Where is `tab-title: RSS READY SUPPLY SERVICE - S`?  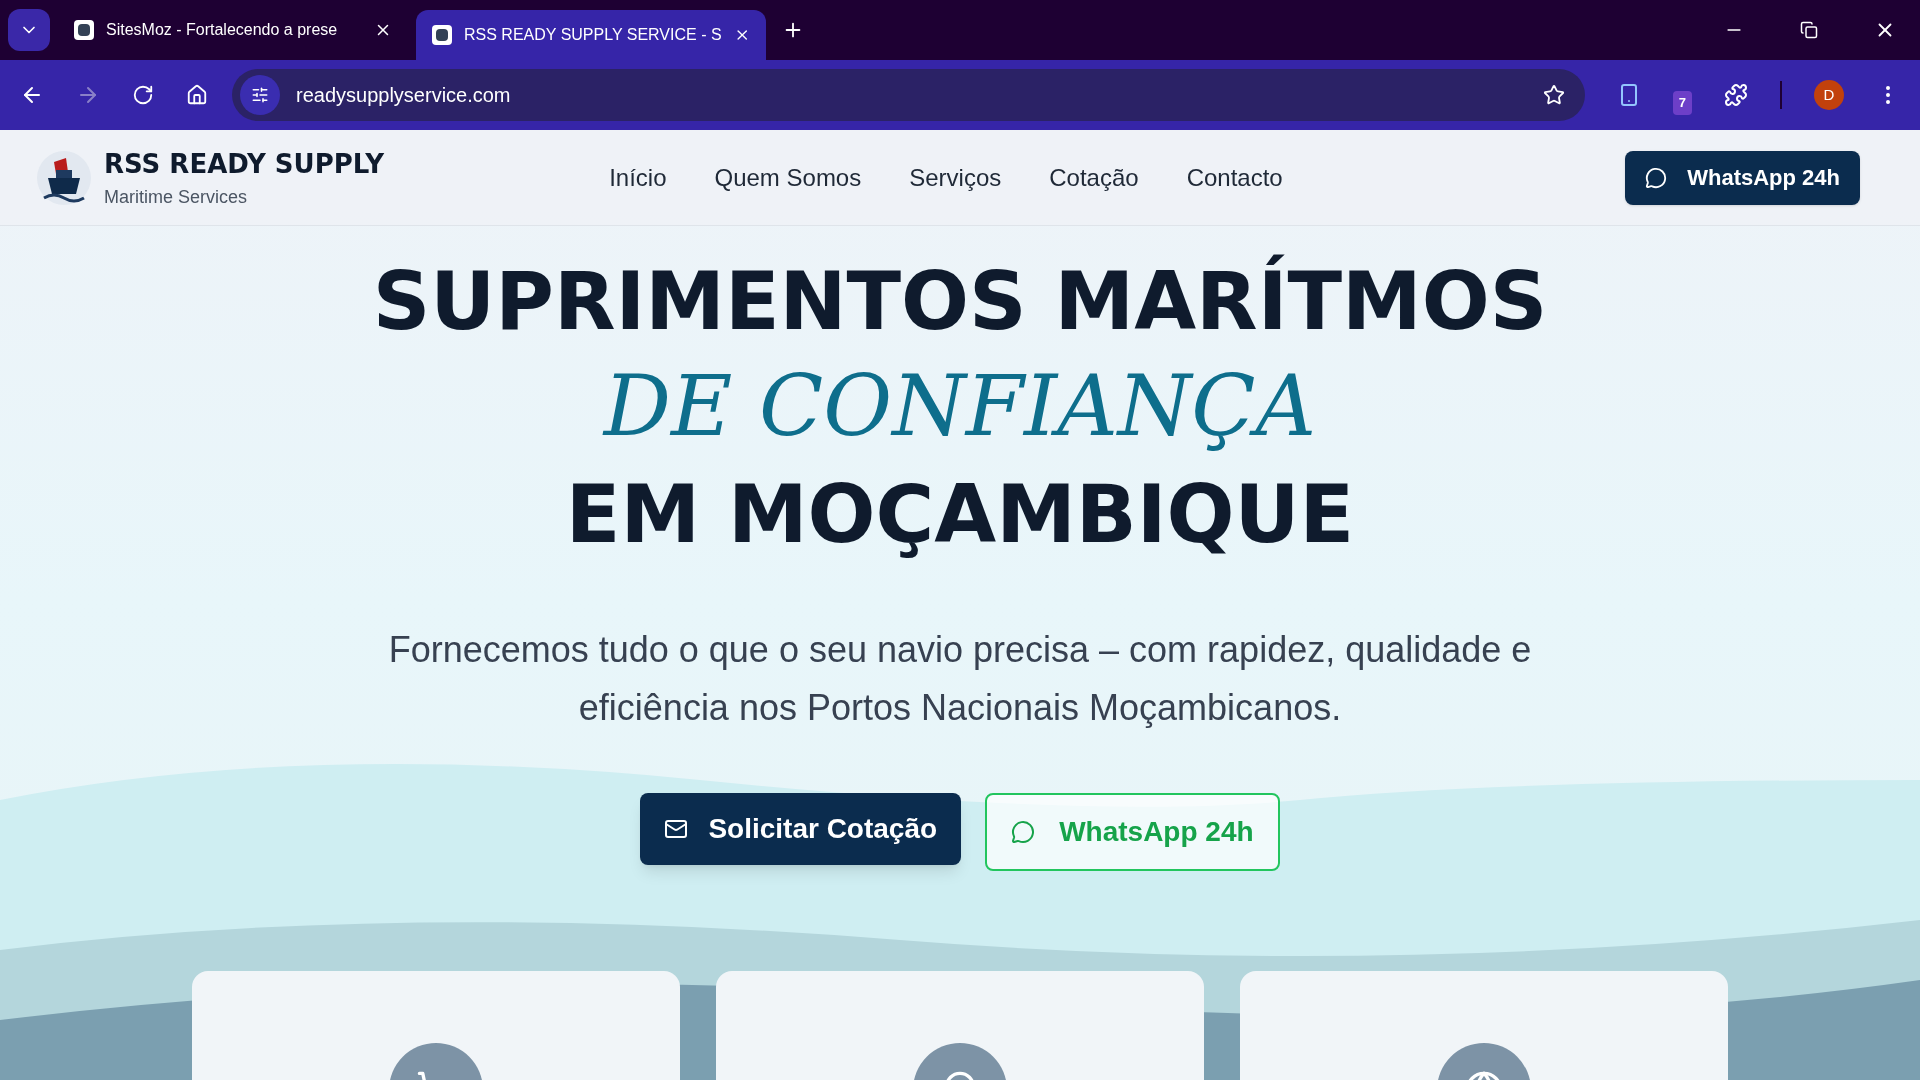
tab-title: RSS READY SUPPLY SERVICE - S is located at coordinates (593, 35).